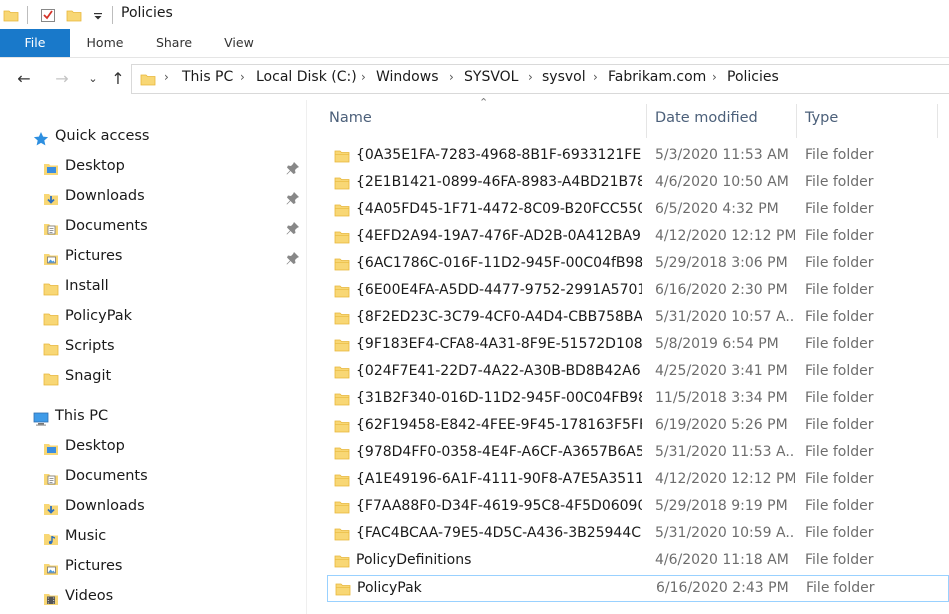  What do you see at coordinates (150, 168) in the screenshot?
I see `sidebar-item-desktop: Desktop` at bounding box center [150, 168].